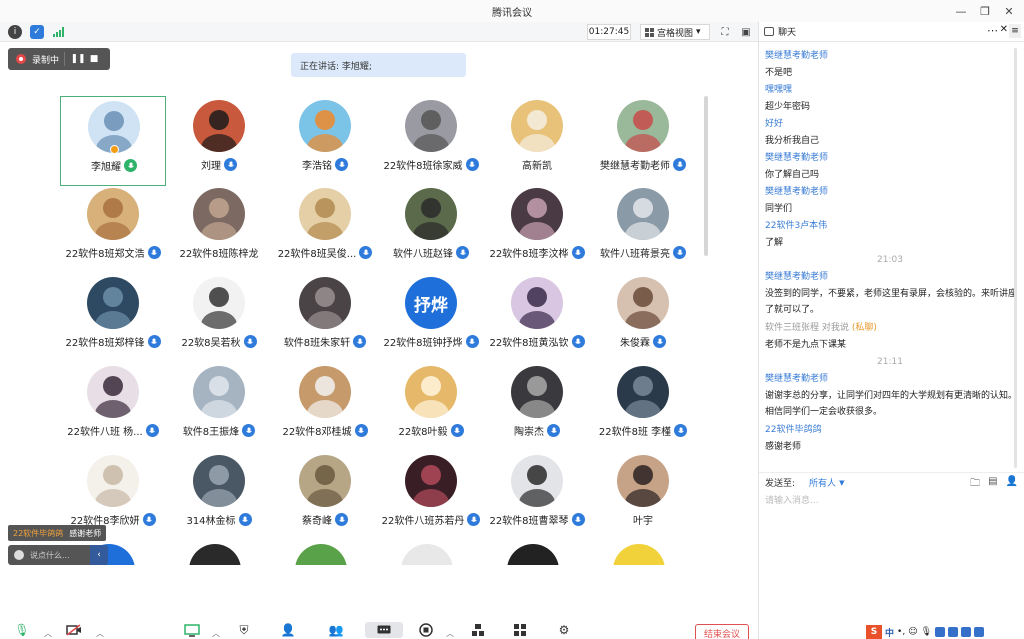 The image size is (1024, 639). What do you see at coordinates (635, 343) in the screenshot?
I see `participant-name: 朱俊霖` at bounding box center [635, 343].